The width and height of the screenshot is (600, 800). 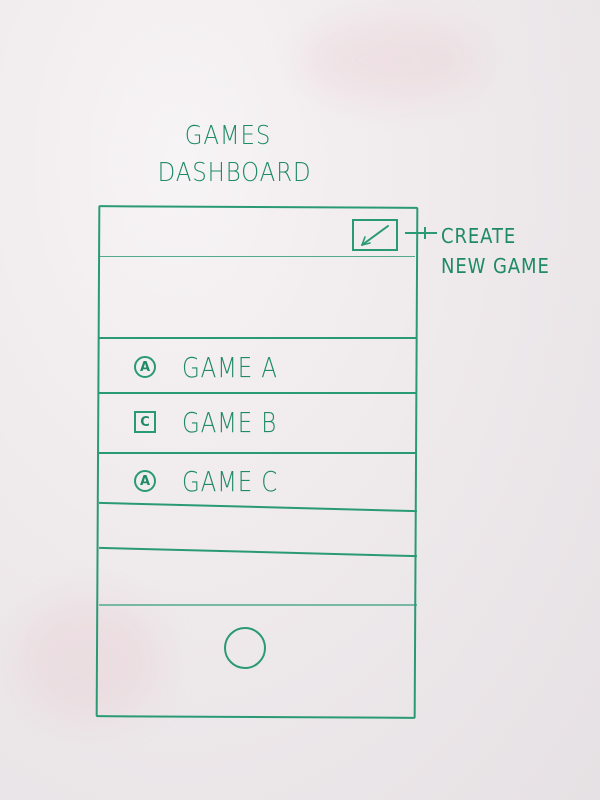 I want to click on page-title-line-1: GAMES, so click(x=228, y=136).